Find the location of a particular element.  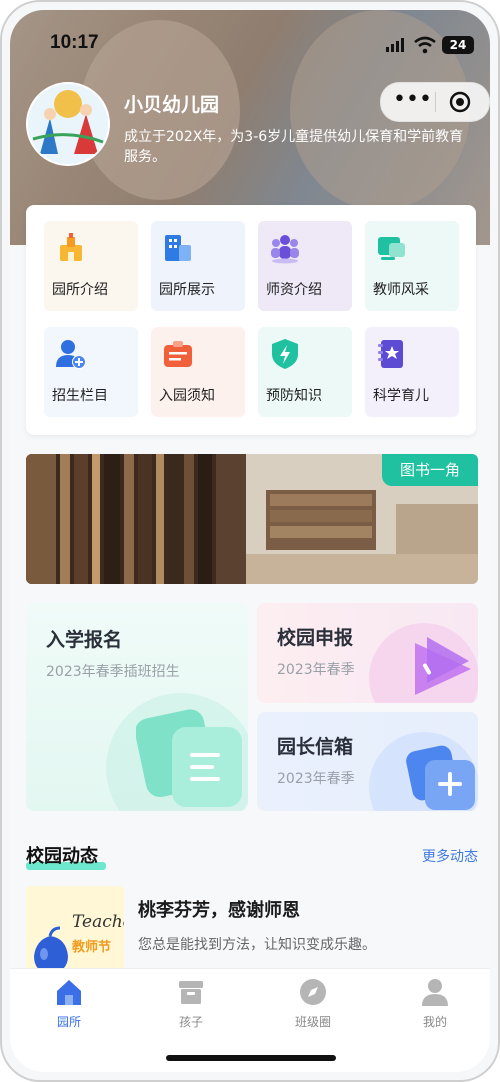

more-news-link: 更多动态 is located at coordinates (450, 856).